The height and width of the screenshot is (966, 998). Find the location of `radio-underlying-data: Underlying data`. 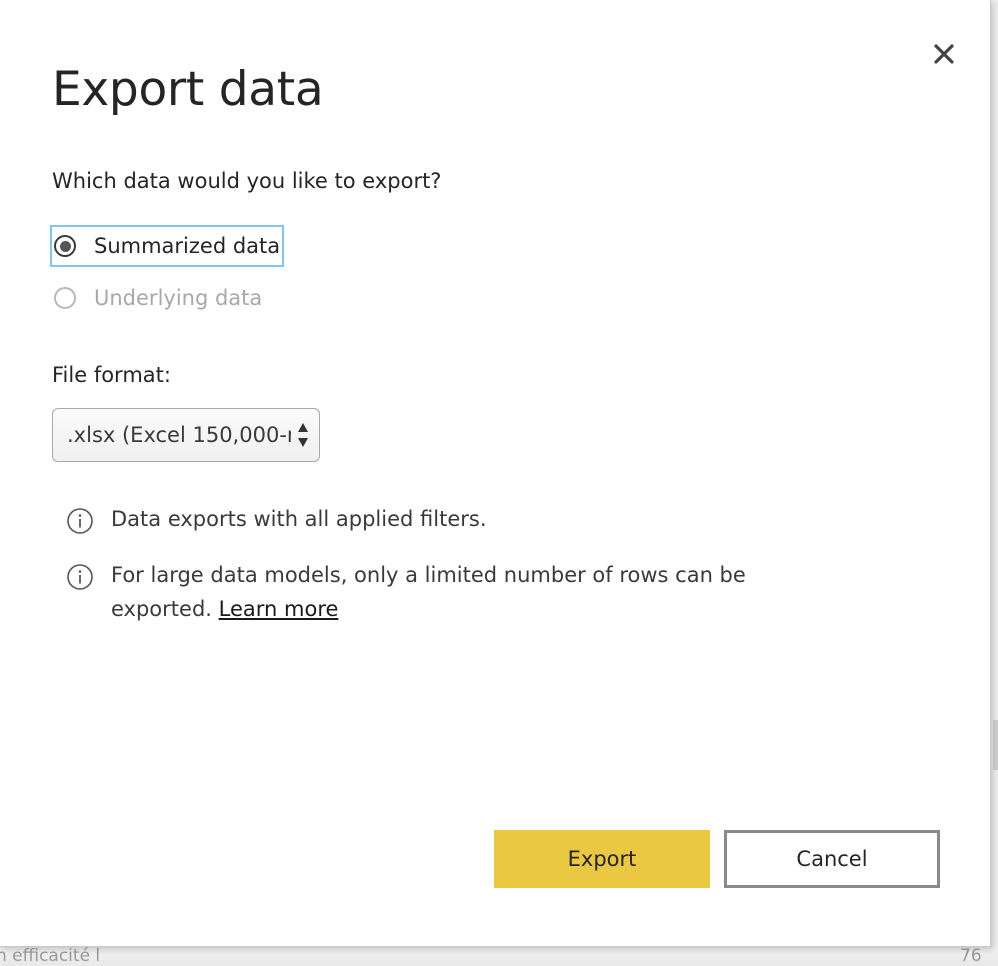

radio-underlying-data: Underlying data is located at coordinates (157, 298).